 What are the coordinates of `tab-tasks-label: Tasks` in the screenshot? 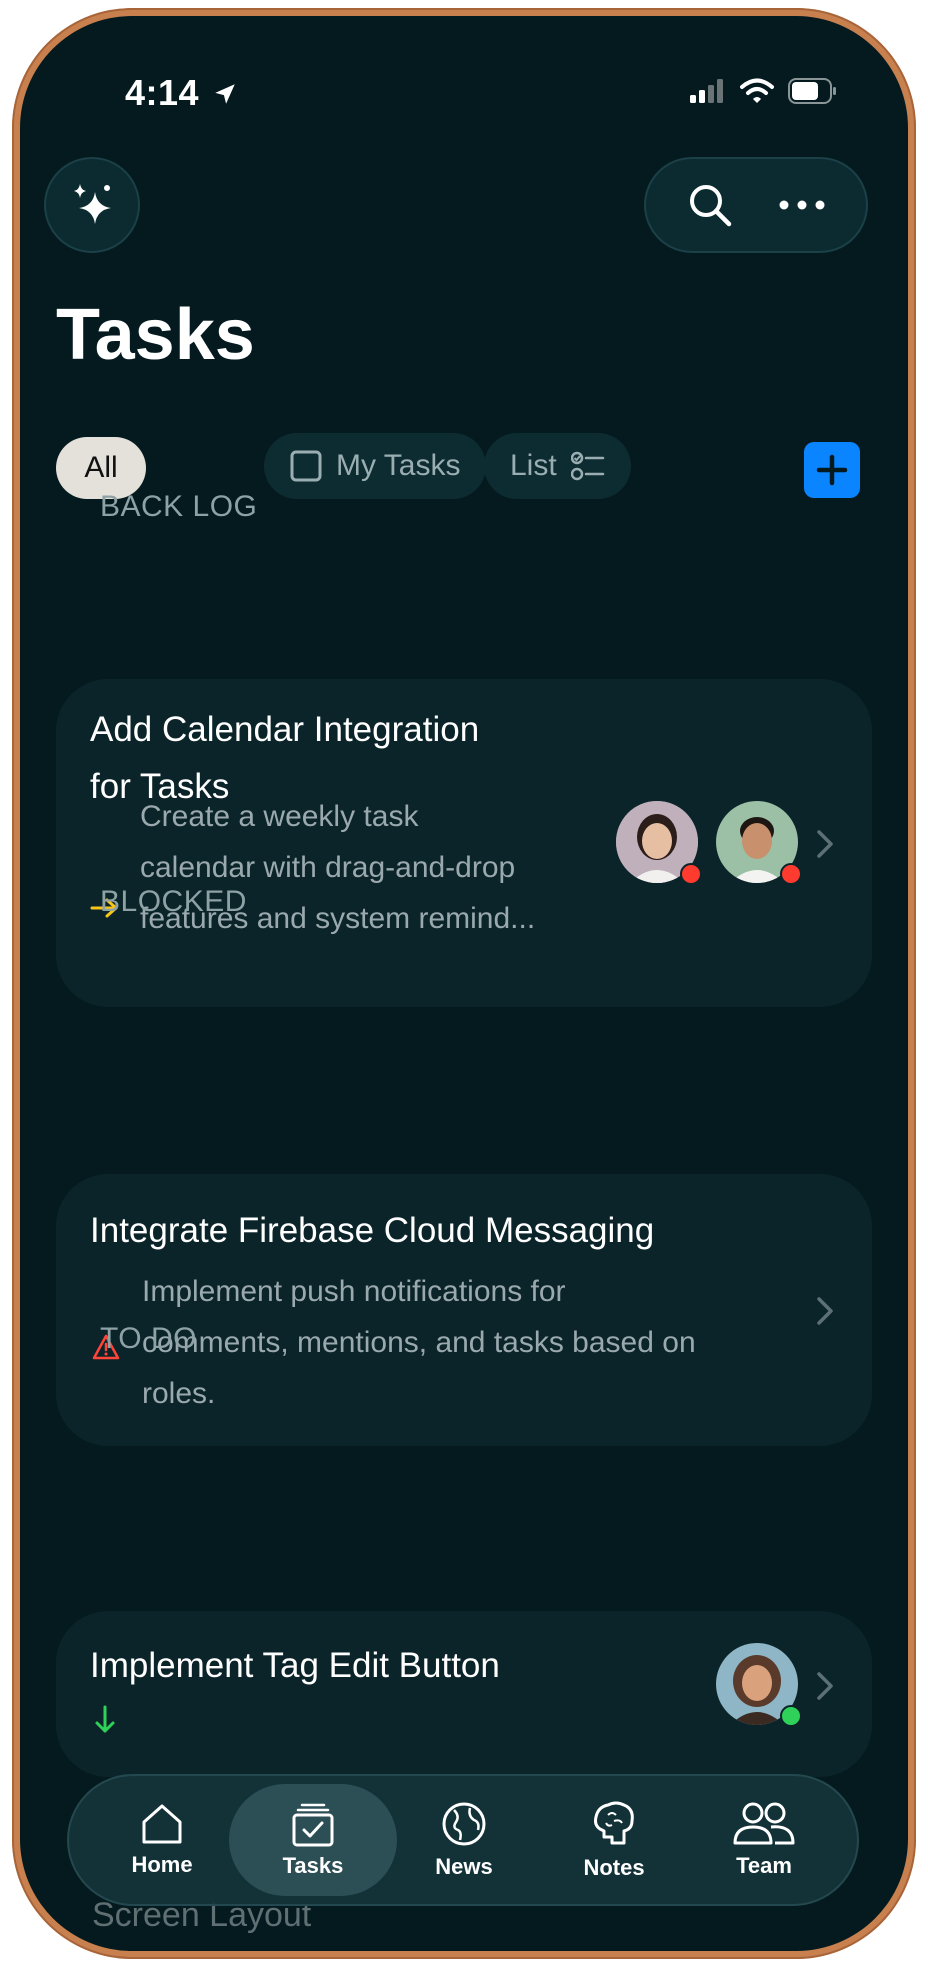 It's located at (313, 1865).